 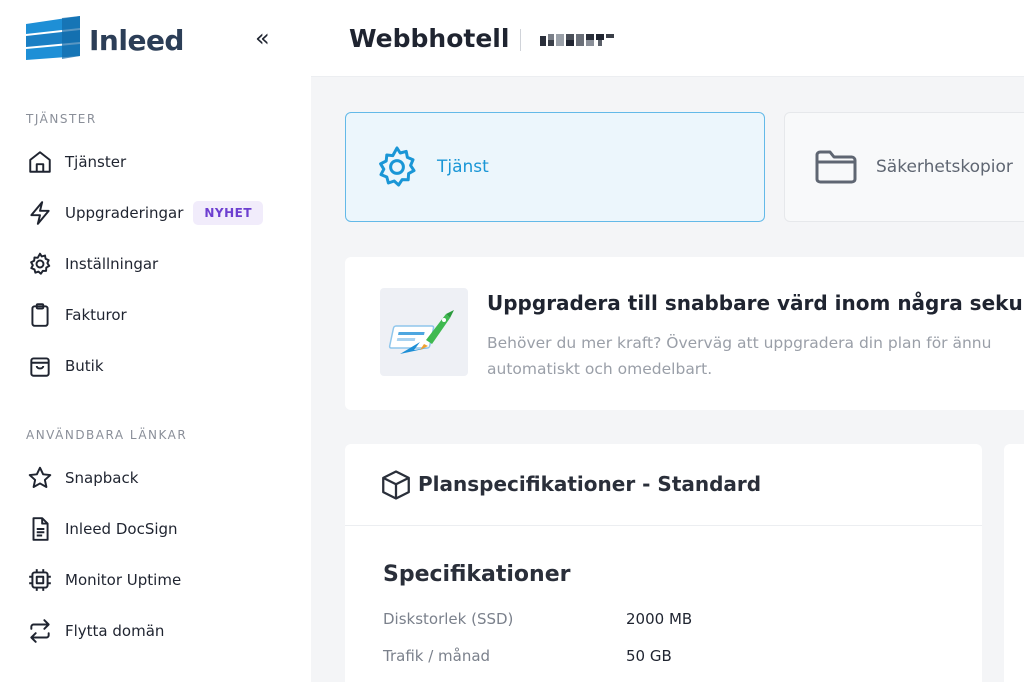 I want to click on section-label-useful-links: ANVÄNDBARA LÄNKAR, so click(x=107, y=435).